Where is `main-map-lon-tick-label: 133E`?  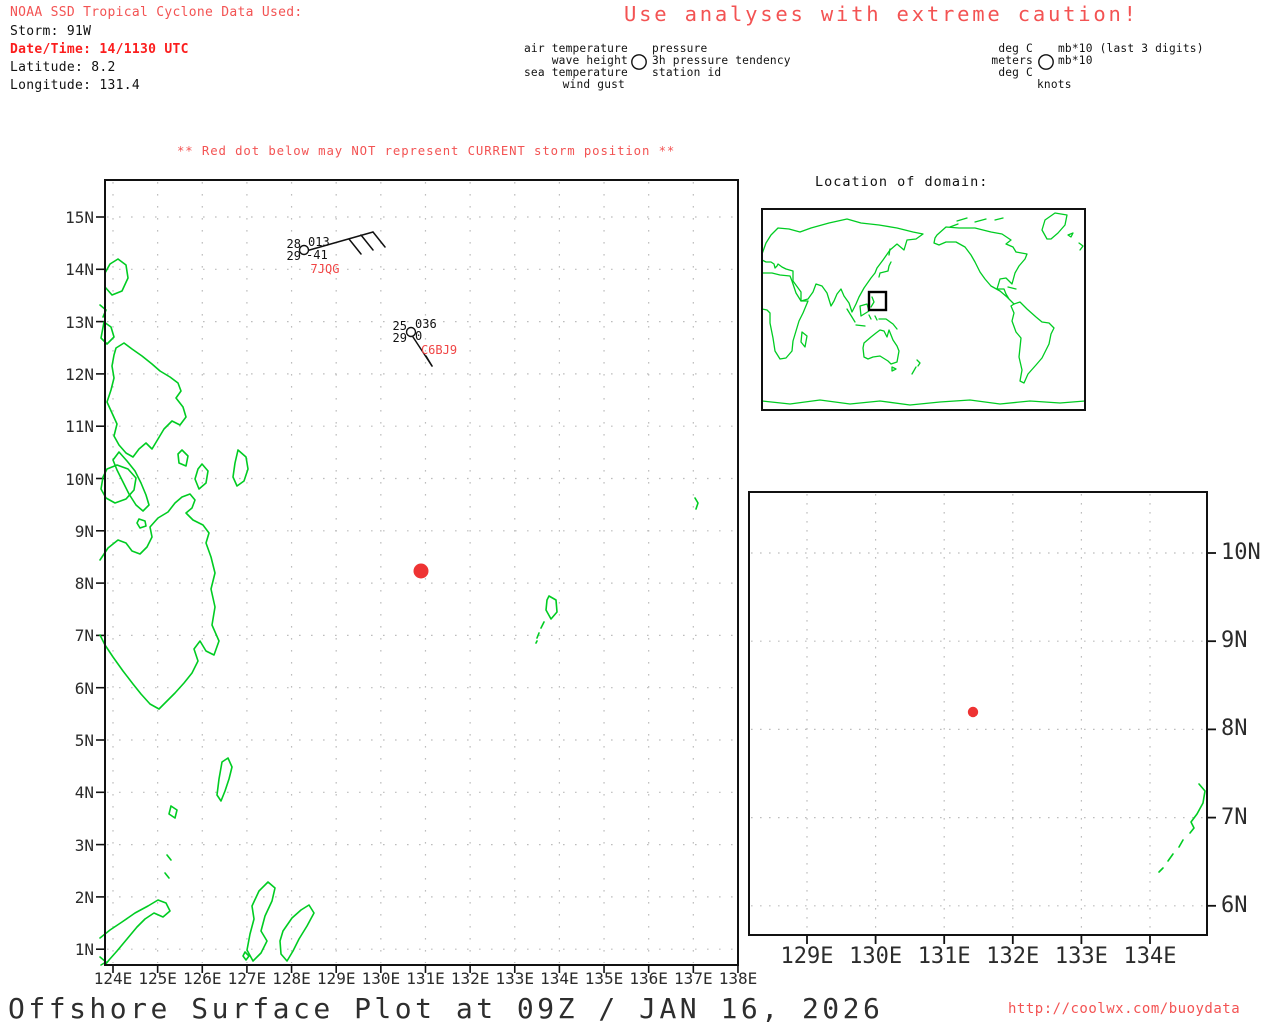 main-map-lon-tick-label: 133E is located at coordinates (515, 978).